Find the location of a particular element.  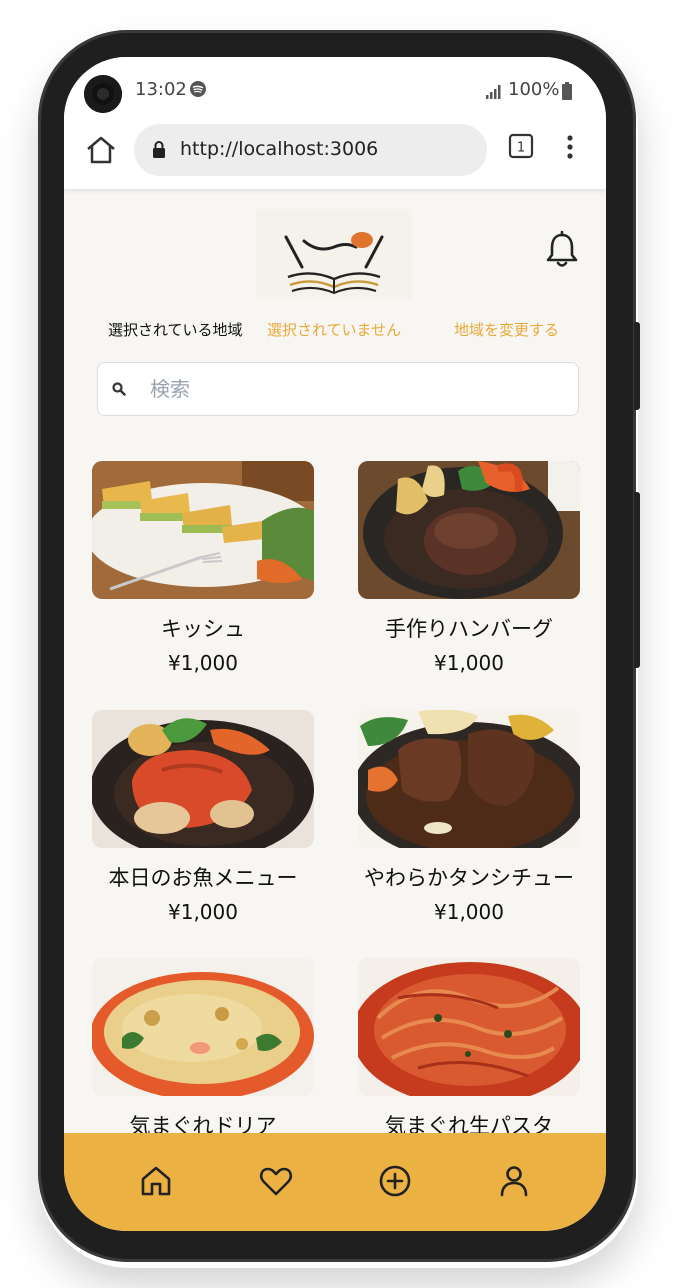

lock-icon is located at coordinates (159, 149).